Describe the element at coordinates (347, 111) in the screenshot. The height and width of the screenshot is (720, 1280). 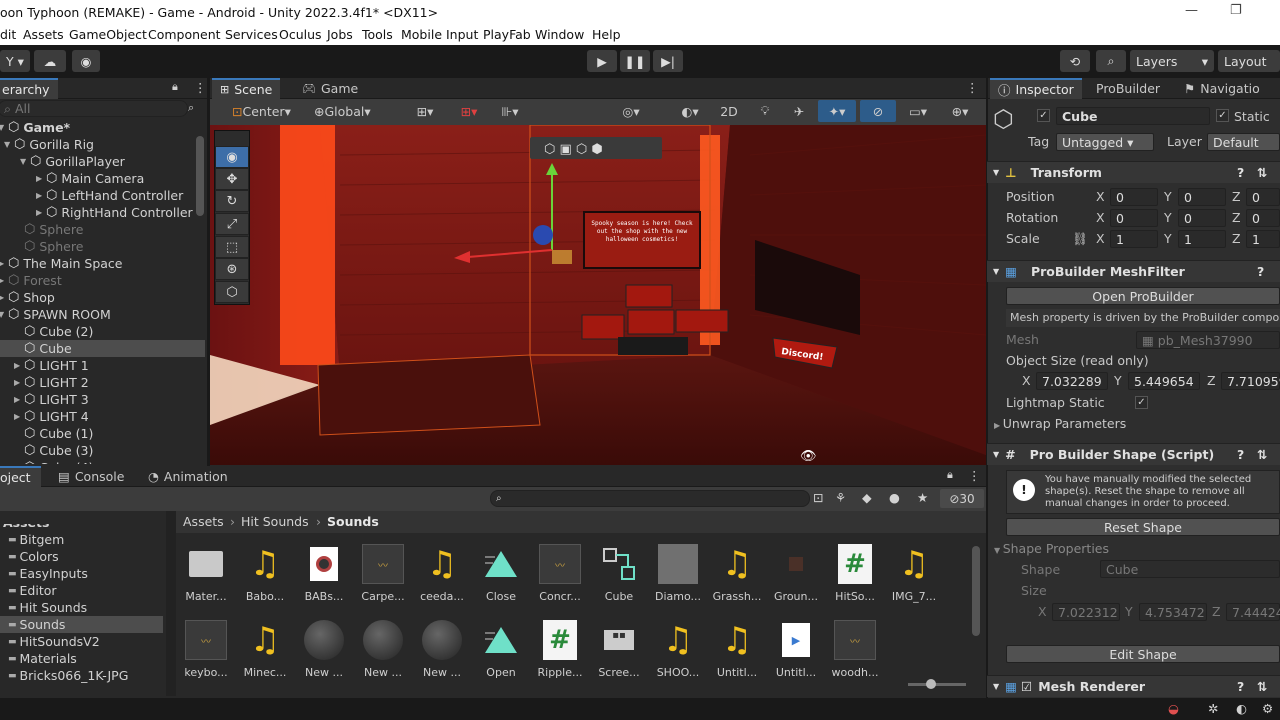
I see `space-dropdown: ⊕ Global ▾` at that location.